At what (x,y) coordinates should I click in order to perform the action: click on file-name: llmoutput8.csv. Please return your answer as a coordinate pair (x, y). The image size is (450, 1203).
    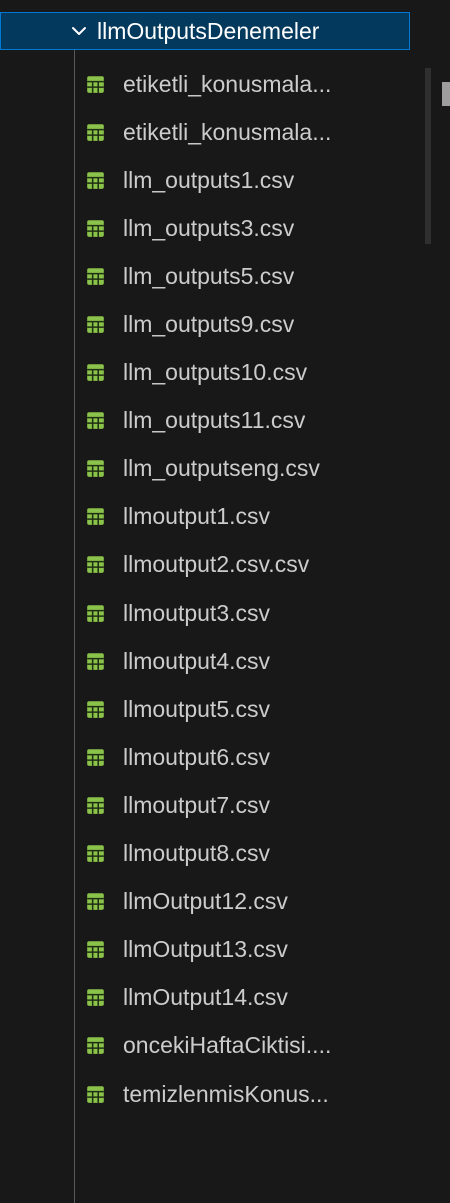
    Looking at the image, I should click on (197, 853).